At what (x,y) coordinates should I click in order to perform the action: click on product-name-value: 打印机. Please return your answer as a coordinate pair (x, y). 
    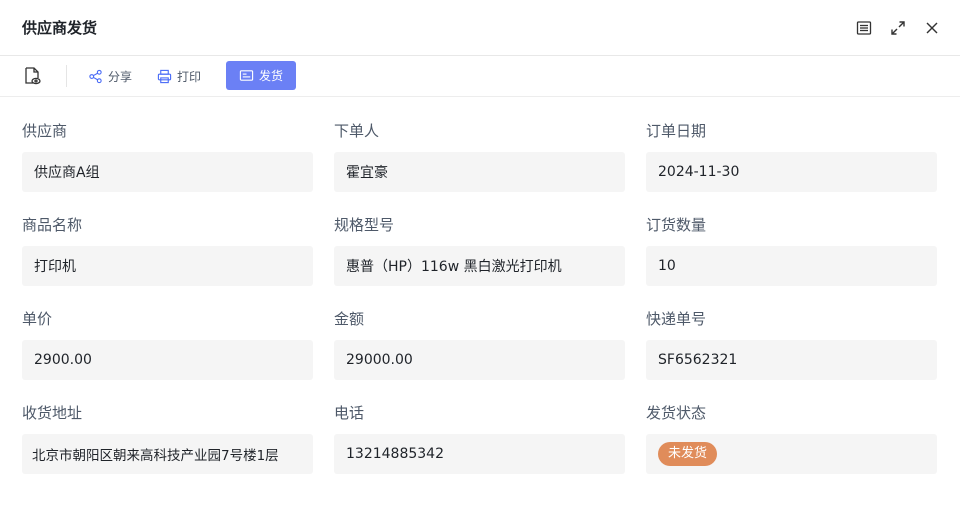
    Looking at the image, I should click on (167, 266).